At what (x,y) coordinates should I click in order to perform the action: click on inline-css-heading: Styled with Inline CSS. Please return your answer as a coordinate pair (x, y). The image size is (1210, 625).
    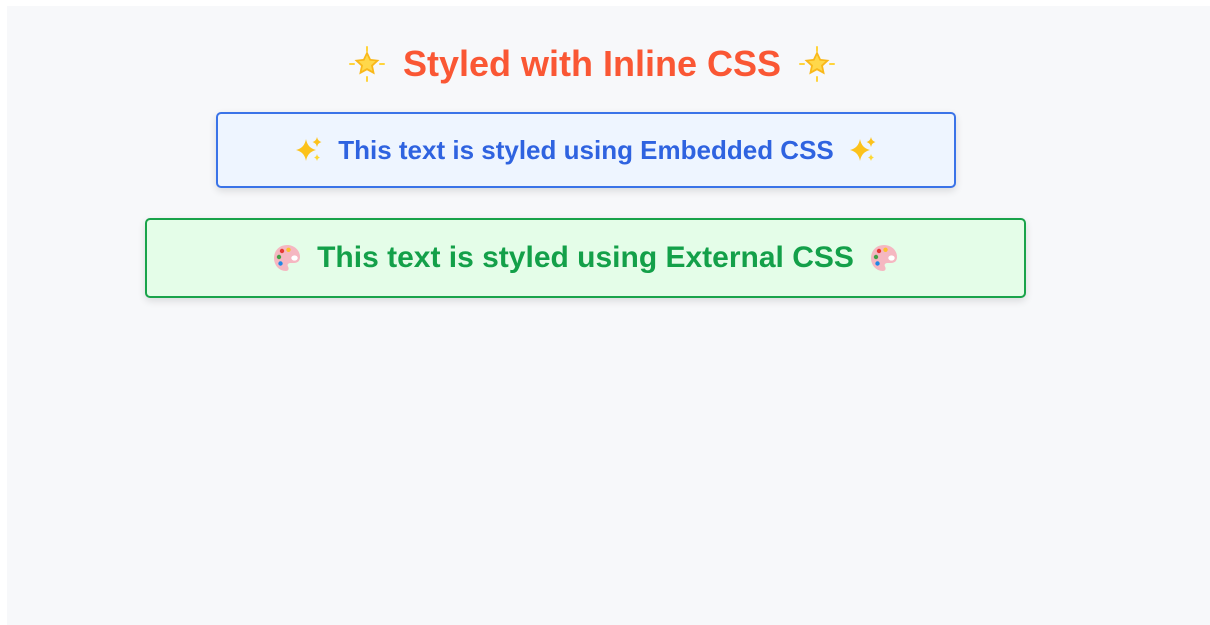
    Looking at the image, I should click on (592, 64).